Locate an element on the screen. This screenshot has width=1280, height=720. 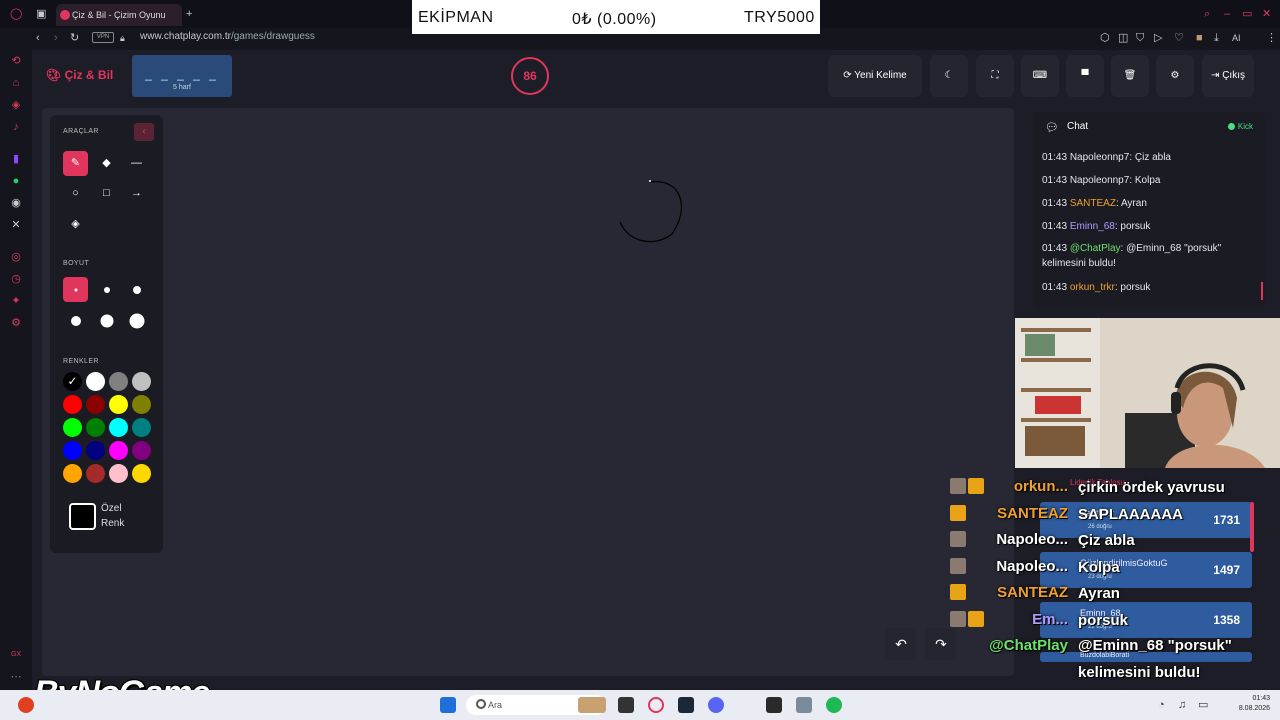
forward-icon: › is located at coordinates (56, 38).